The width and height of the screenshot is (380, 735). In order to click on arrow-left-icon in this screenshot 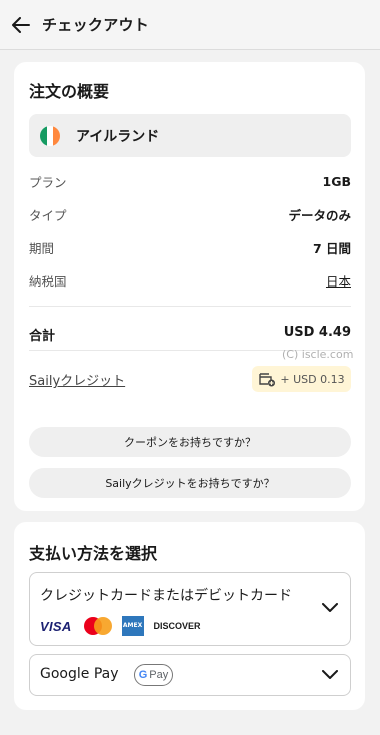, I will do `click(21, 24)`.